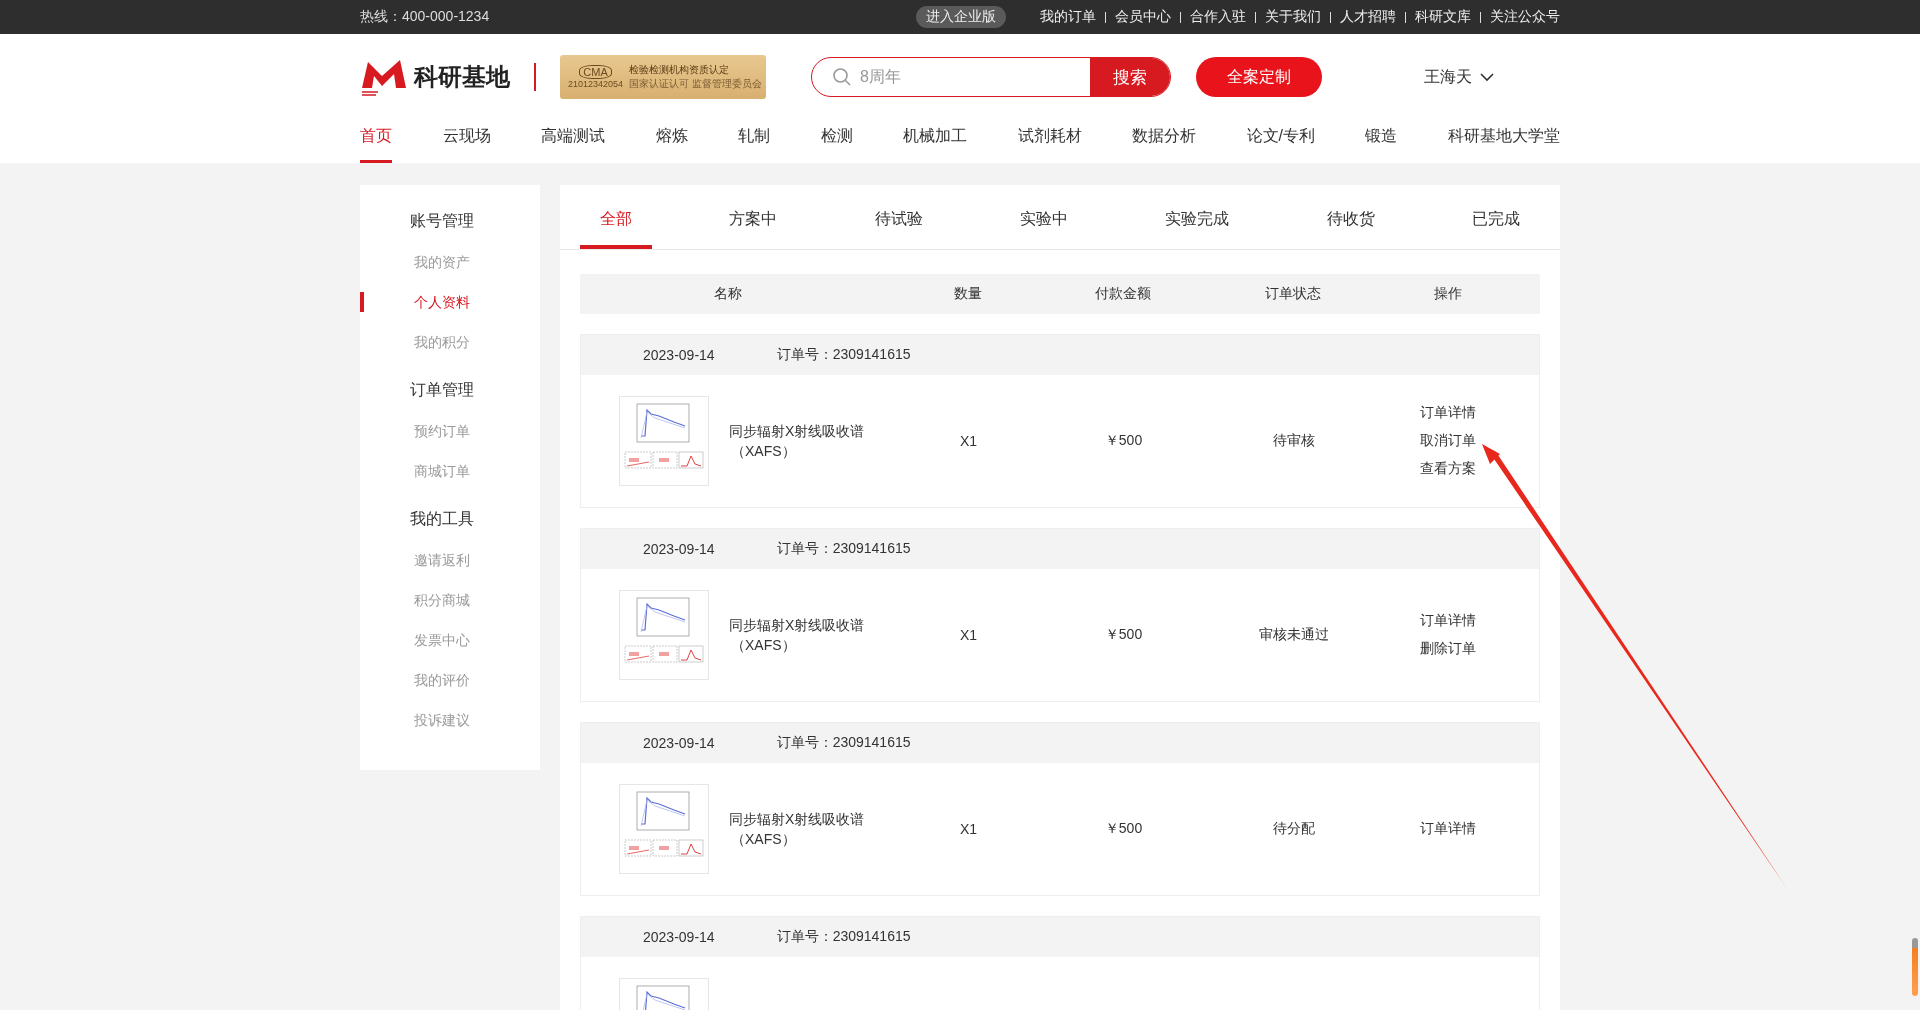  Describe the element at coordinates (1292, 294) in the screenshot. I see `column-header: 订单状态` at that location.